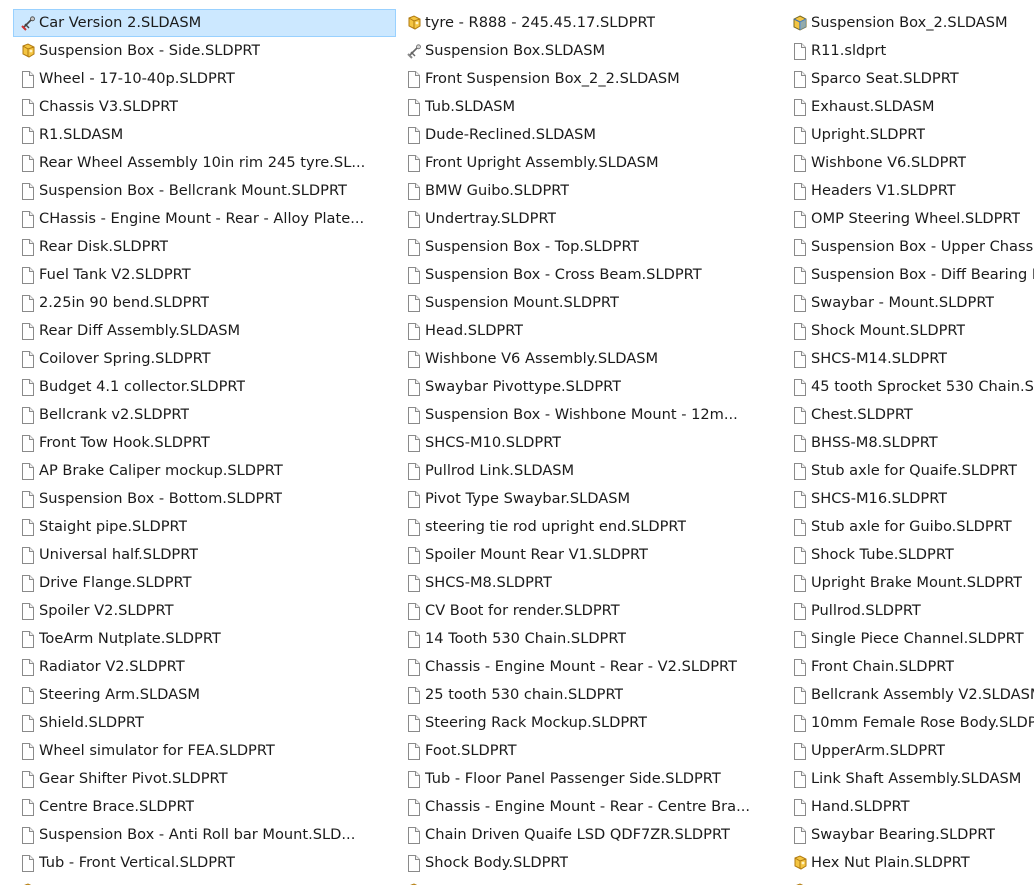 This screenshot has height=885, width=1034. Describe the element at coordinates (204, 555) in the screenshot. I see `file-item: Universal half.SLDPRT` at that location.